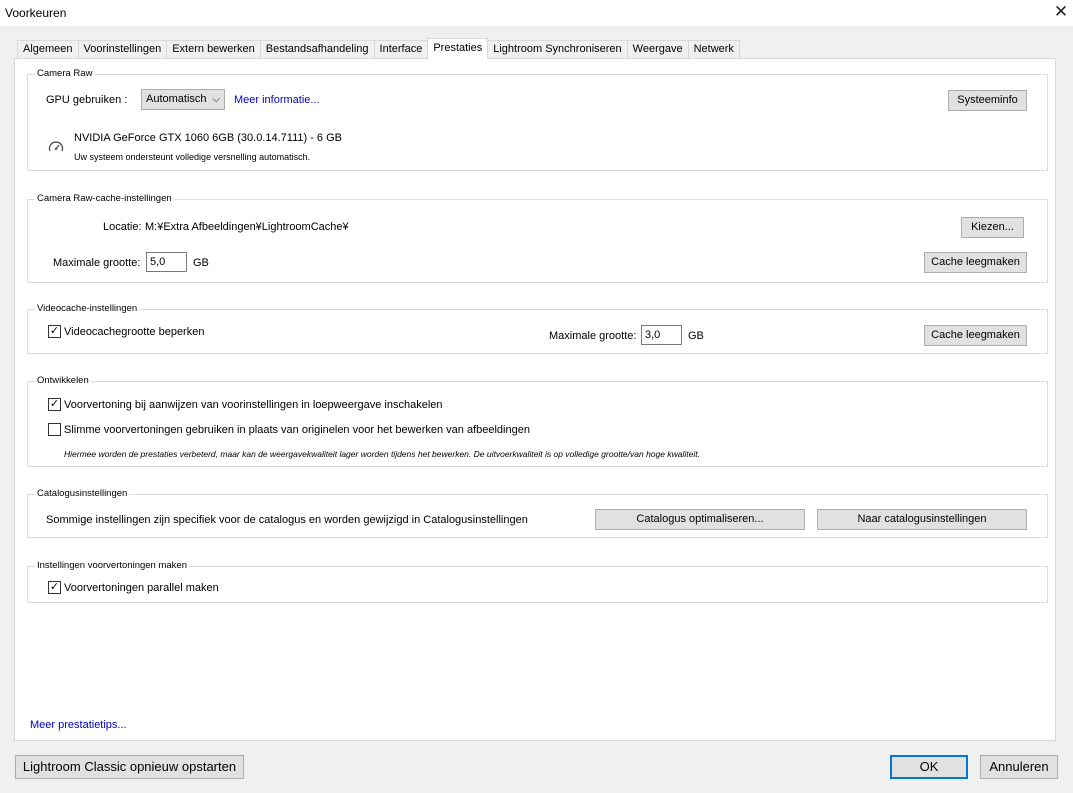 This screenshot has width=1073, height=793. I want to click on cache-legend: Camera Raw-cache-instellingen, so click(104, 199).